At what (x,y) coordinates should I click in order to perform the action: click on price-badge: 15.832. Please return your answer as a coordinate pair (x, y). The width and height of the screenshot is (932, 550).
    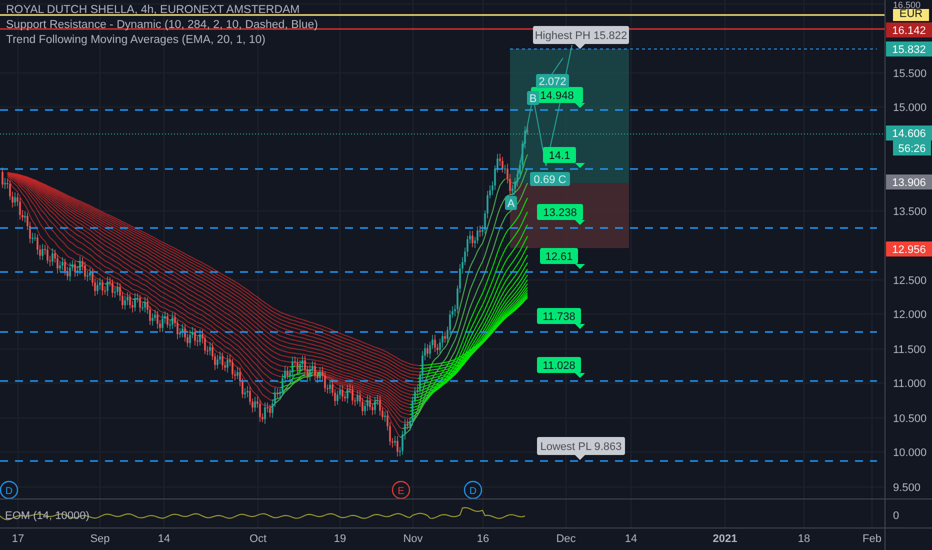
    Looking at the image, I should click on (909, 49).